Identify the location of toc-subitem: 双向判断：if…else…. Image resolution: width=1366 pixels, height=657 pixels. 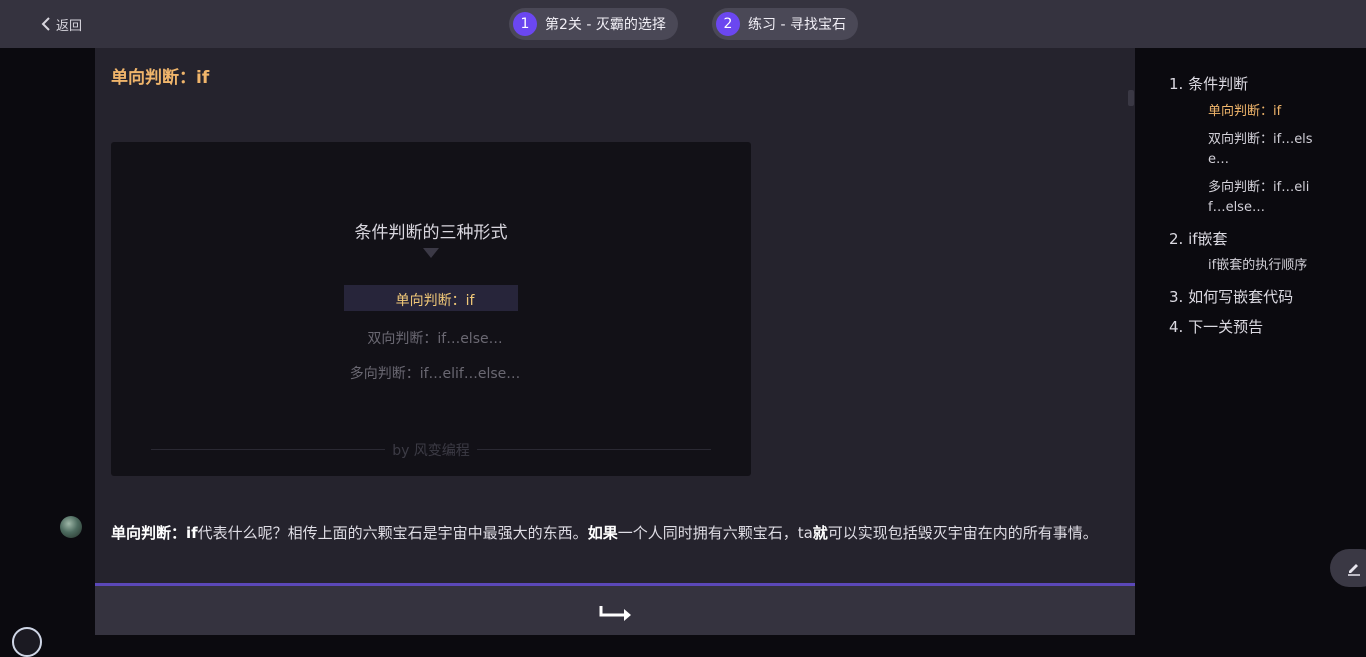
(1264, 150).